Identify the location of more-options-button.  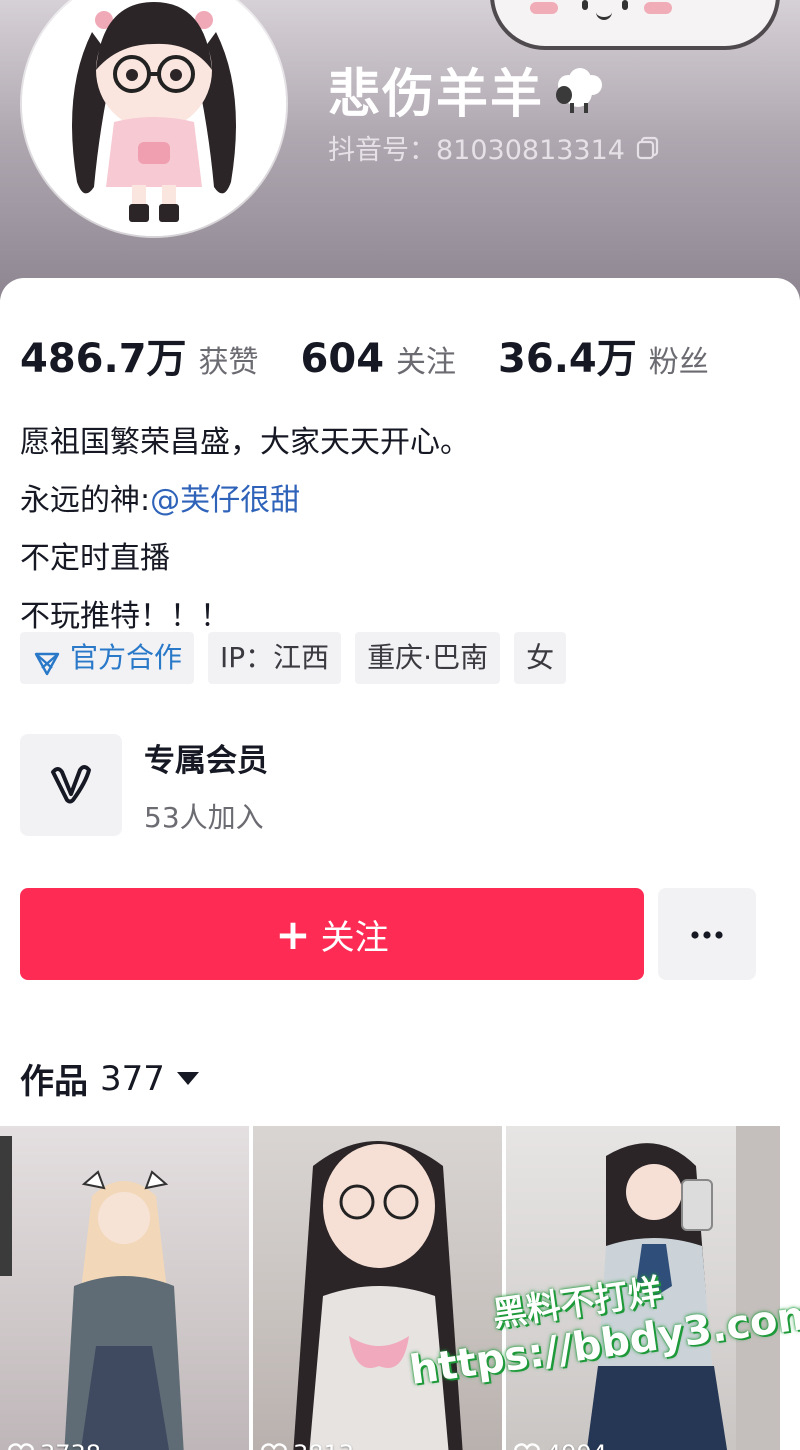
(707, 934).